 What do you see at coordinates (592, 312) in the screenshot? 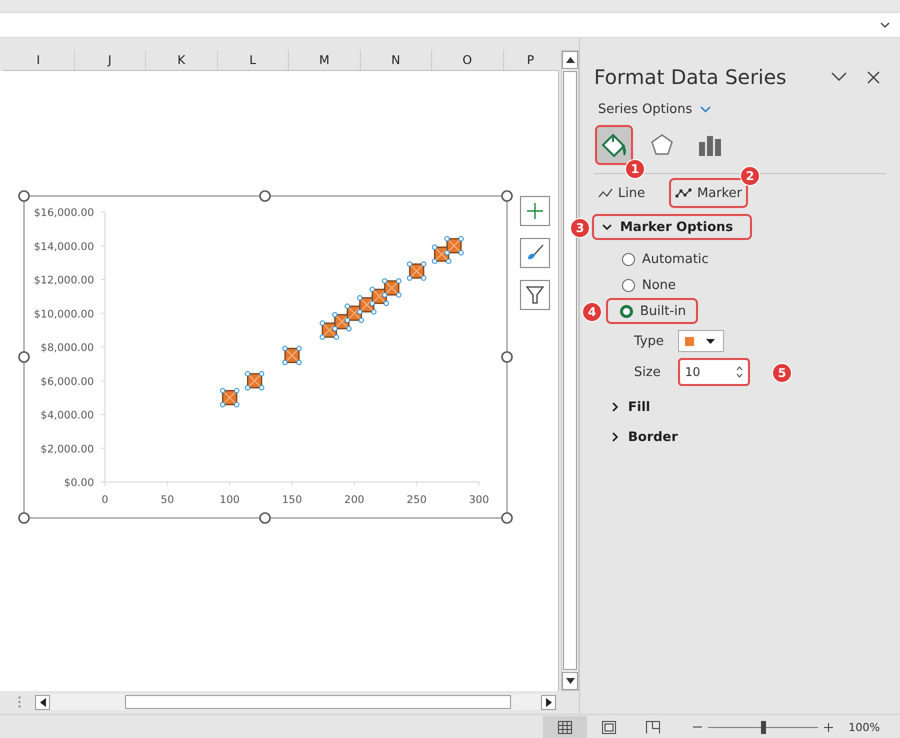
I see `callout-badge: 4` at bounding box center [592, 312].